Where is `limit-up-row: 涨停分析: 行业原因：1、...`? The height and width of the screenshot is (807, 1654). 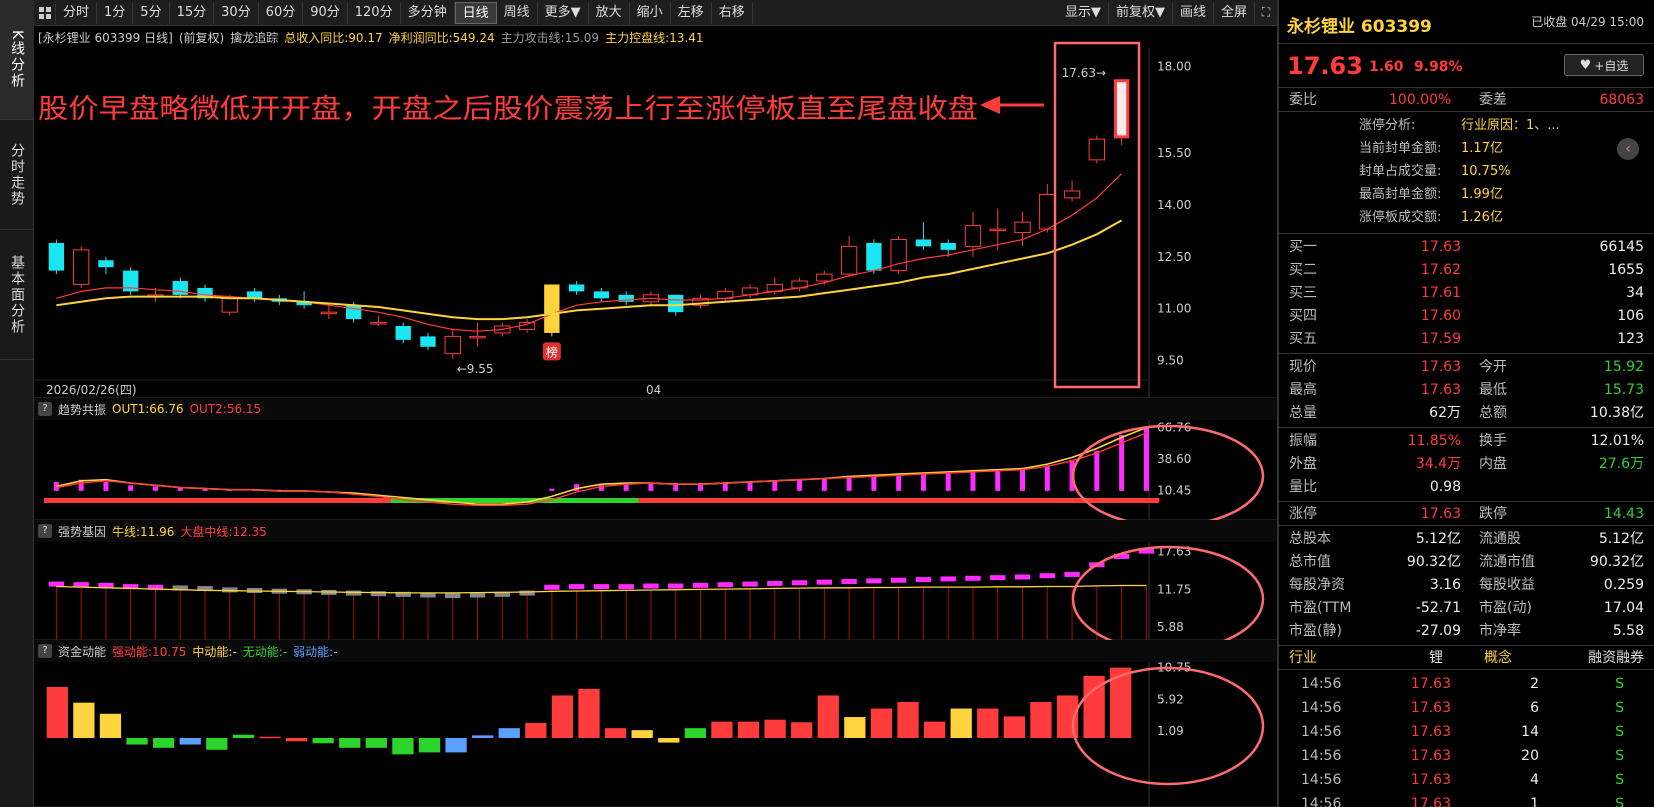
limit-up-row: 涨停分析: 行业原因：1、... is located at coordinates (1466, 125).